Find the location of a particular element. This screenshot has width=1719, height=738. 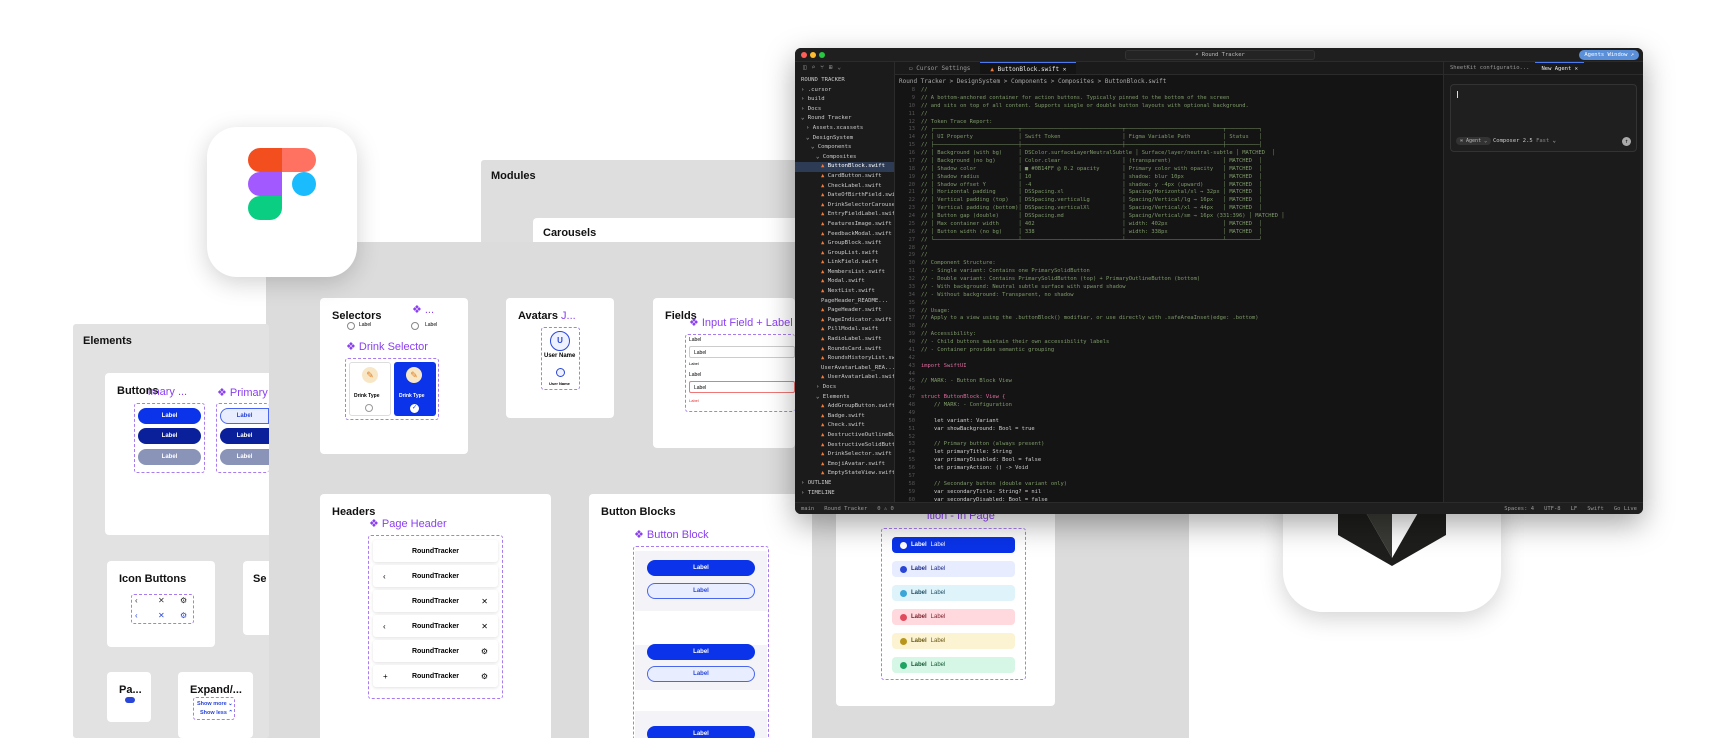

tree-item: › build is located at coordinates (844, 100).